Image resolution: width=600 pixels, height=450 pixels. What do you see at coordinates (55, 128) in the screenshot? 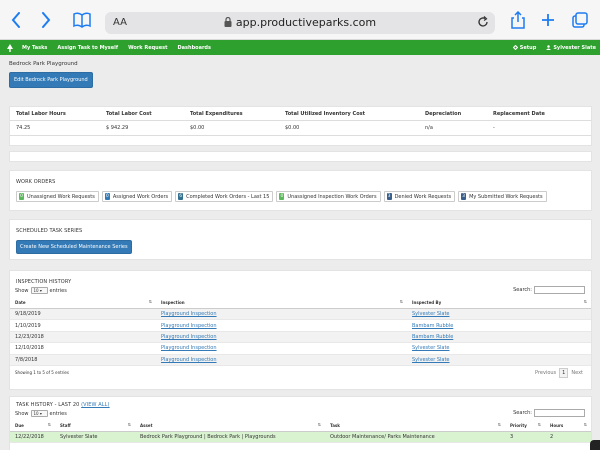
I see `total-labor-hours: 74.25` at bounding box center [55, 128].